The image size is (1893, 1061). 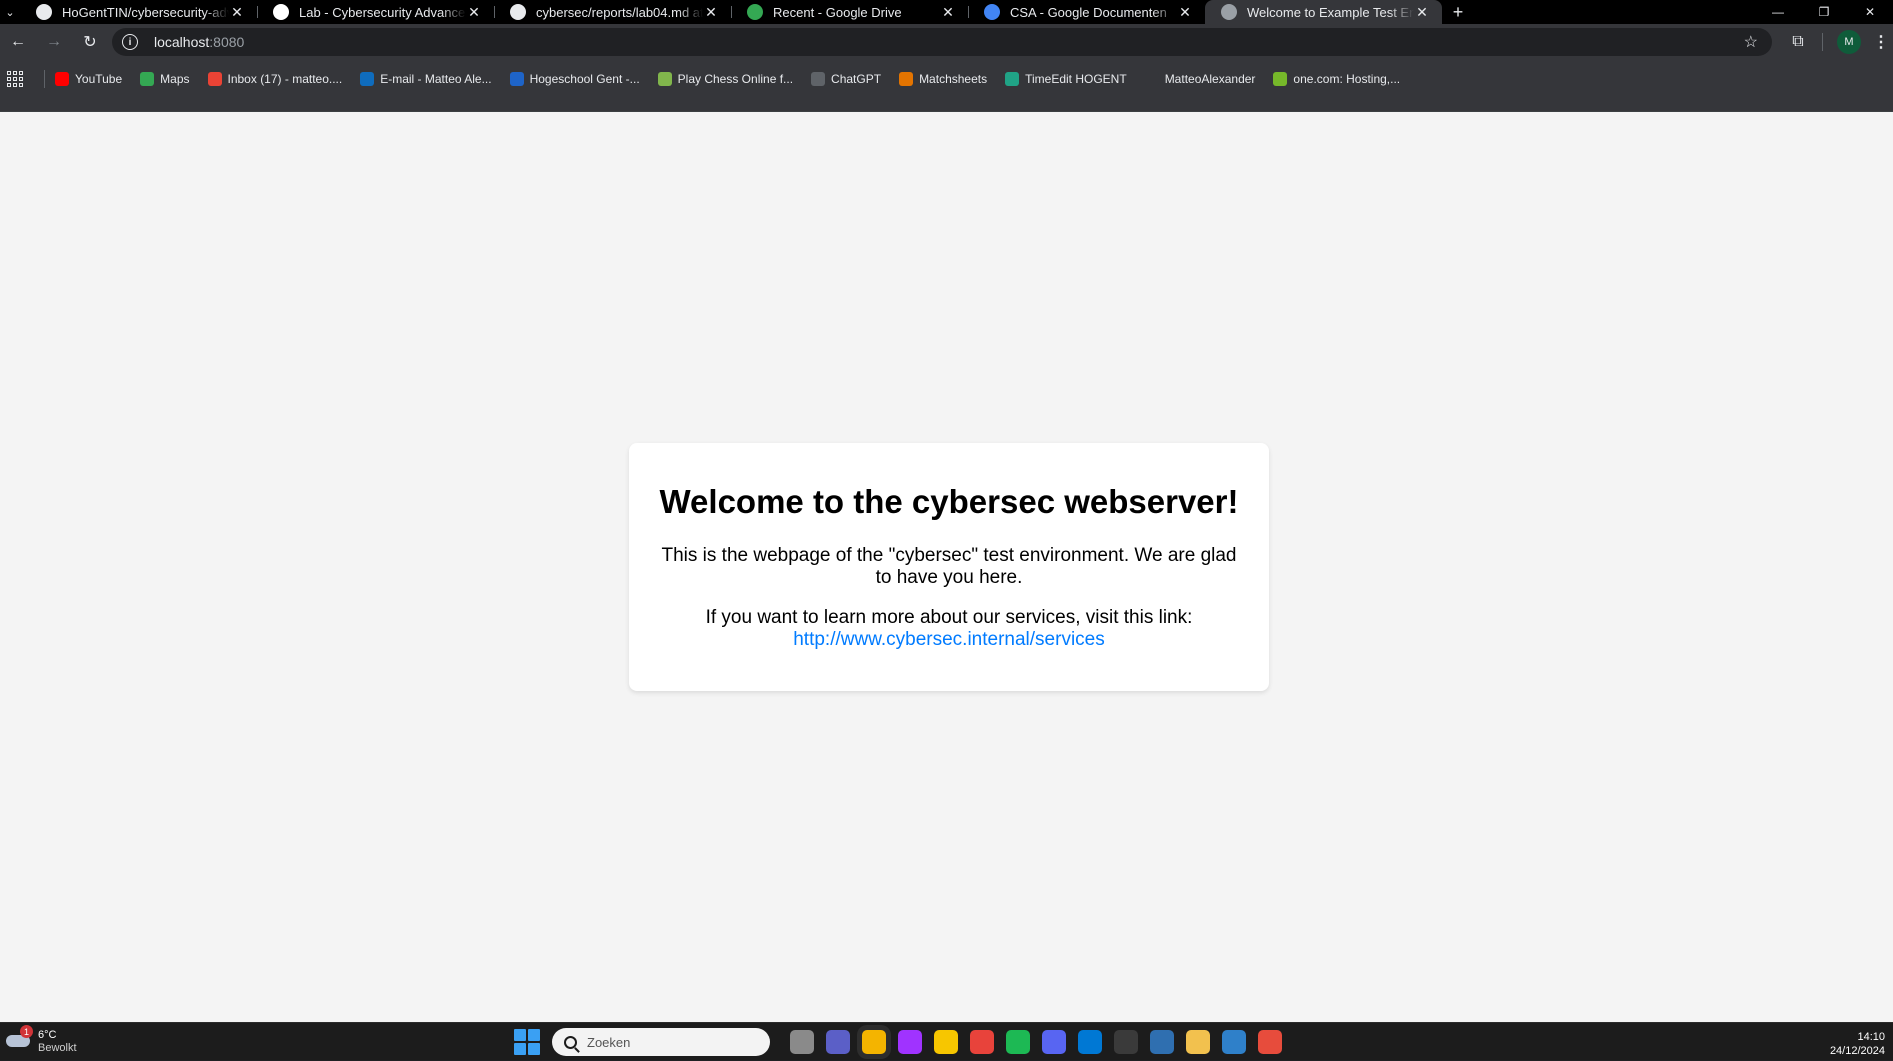 I want to click on toolbar-actions: ⧉ M ⋮, so click(x=1836, y=42).